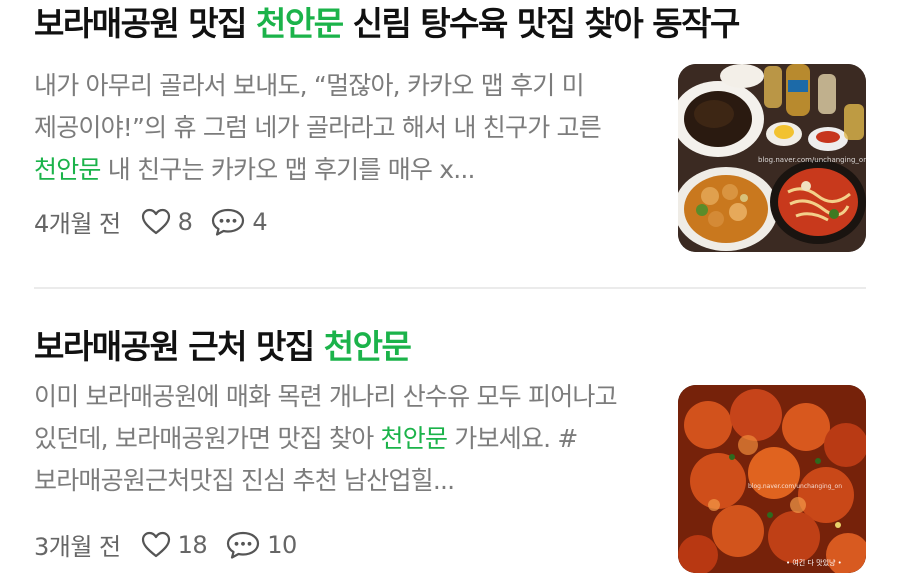 This screenshot has height=573, width=900. Describe the element at coordinates (185, 221) in the screenshot. I see `like-count: 8` at that location.